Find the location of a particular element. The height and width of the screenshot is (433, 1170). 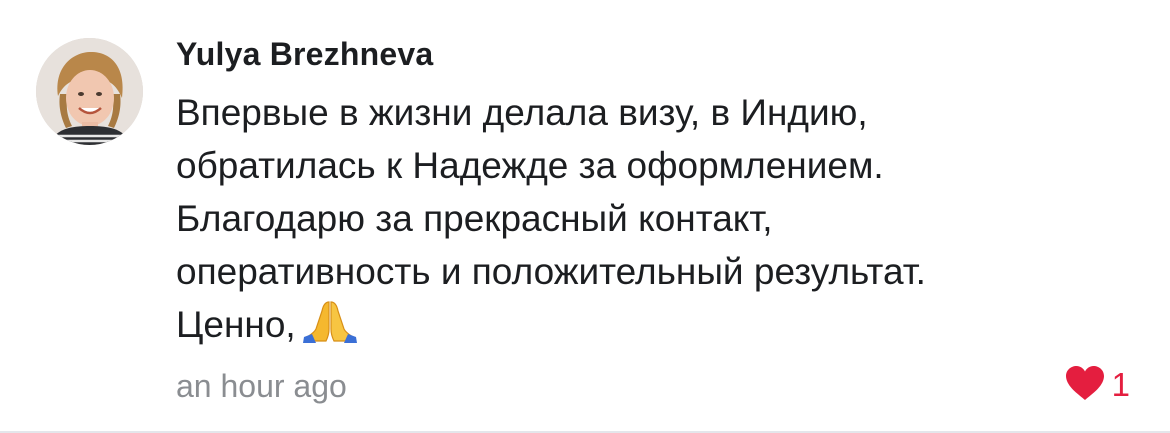

like-count: 1 is located at coordinates (1120, 384).